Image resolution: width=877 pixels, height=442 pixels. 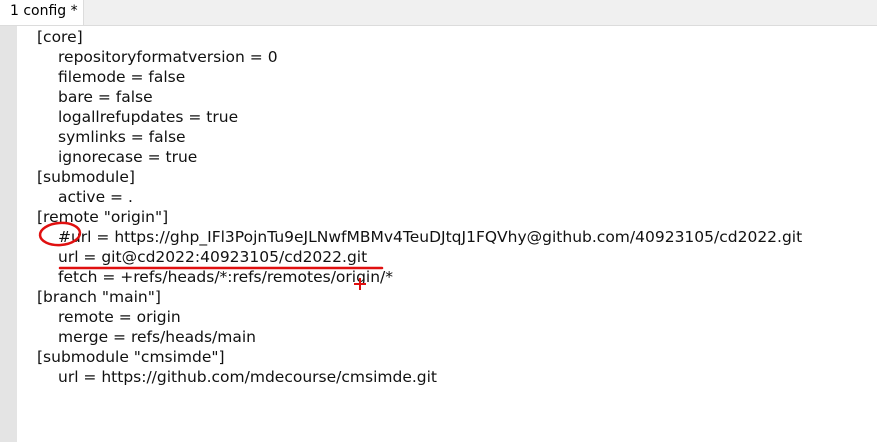 What do you see at coordinates (168, 57) in the screenshot?
I see `editor-line: repositoryformatversion = 0` at bounding box center [168, 57].